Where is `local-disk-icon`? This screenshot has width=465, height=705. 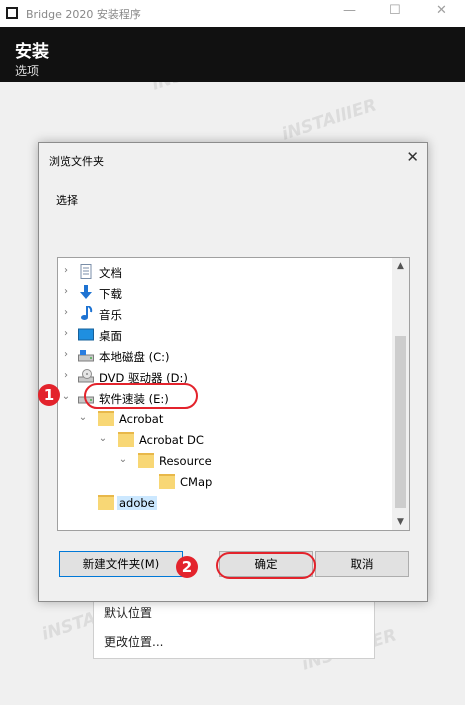
local-disk-icon is located at coordinates (86, 356).